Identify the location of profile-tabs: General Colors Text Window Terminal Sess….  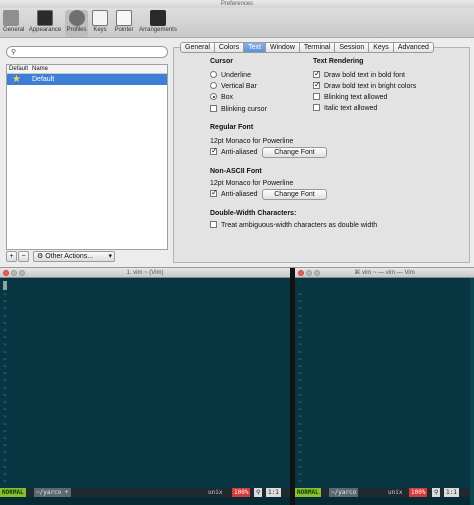
(307, 47).